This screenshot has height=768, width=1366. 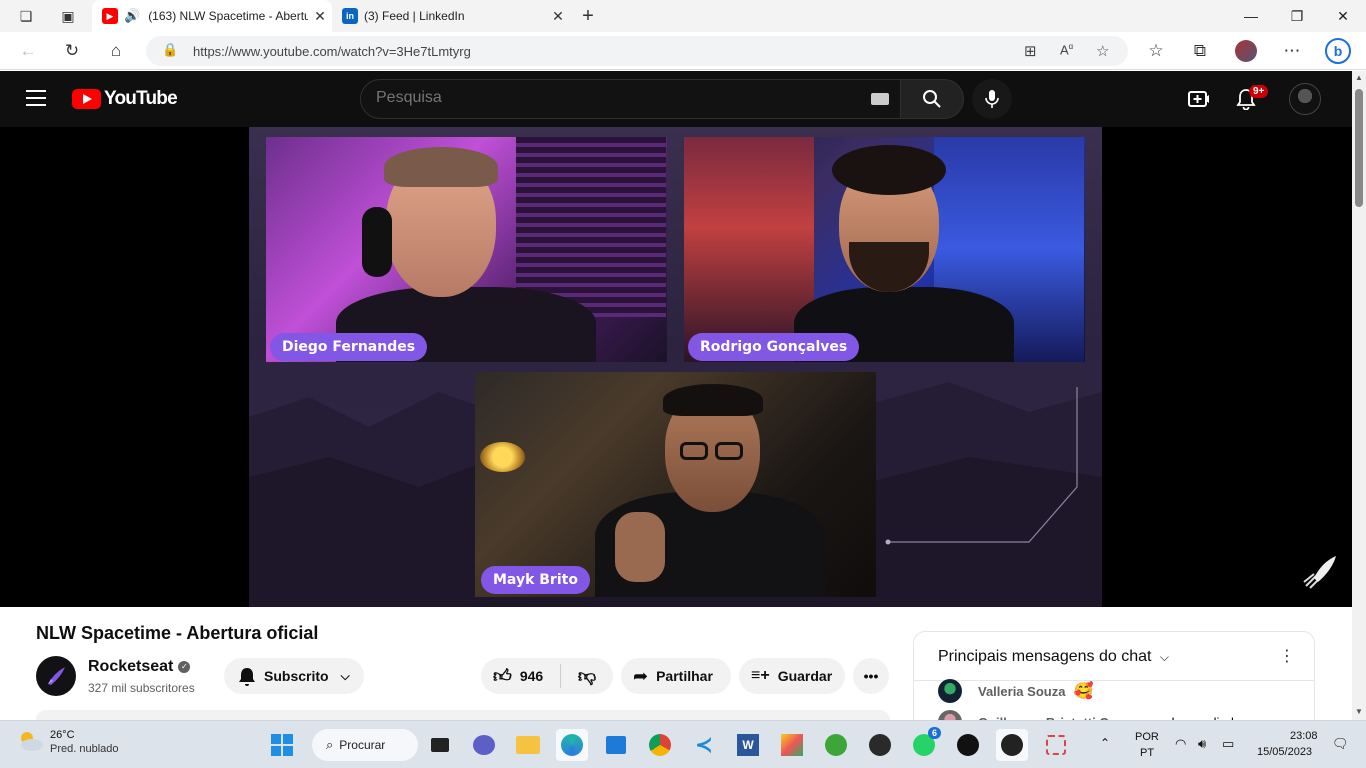 I want to click on new-tab-icon: +, so click(x=588, y=16).